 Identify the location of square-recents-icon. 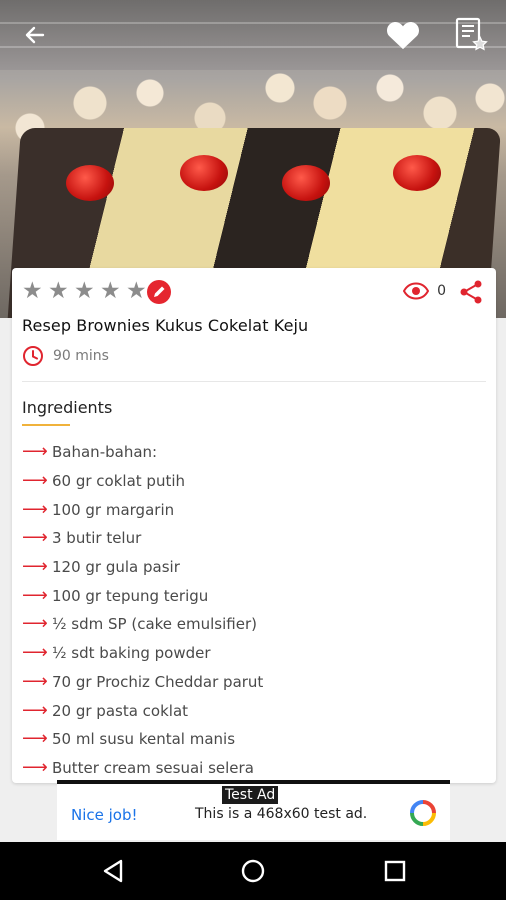
(395, 871).